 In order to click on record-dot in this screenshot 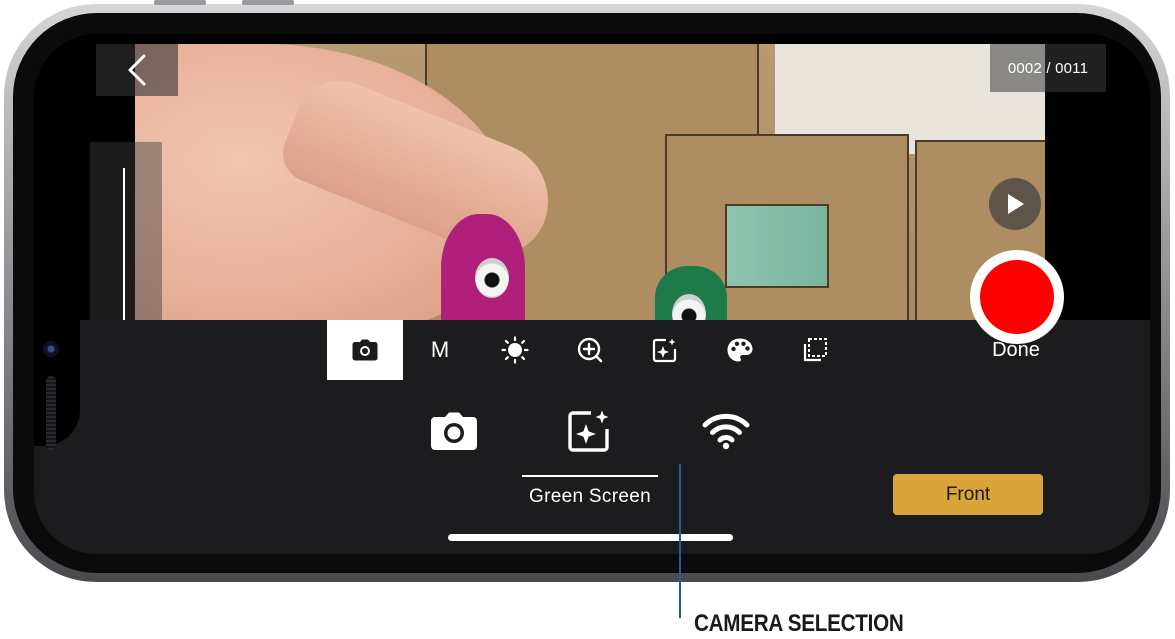, I will do `click(1017, 297)`.